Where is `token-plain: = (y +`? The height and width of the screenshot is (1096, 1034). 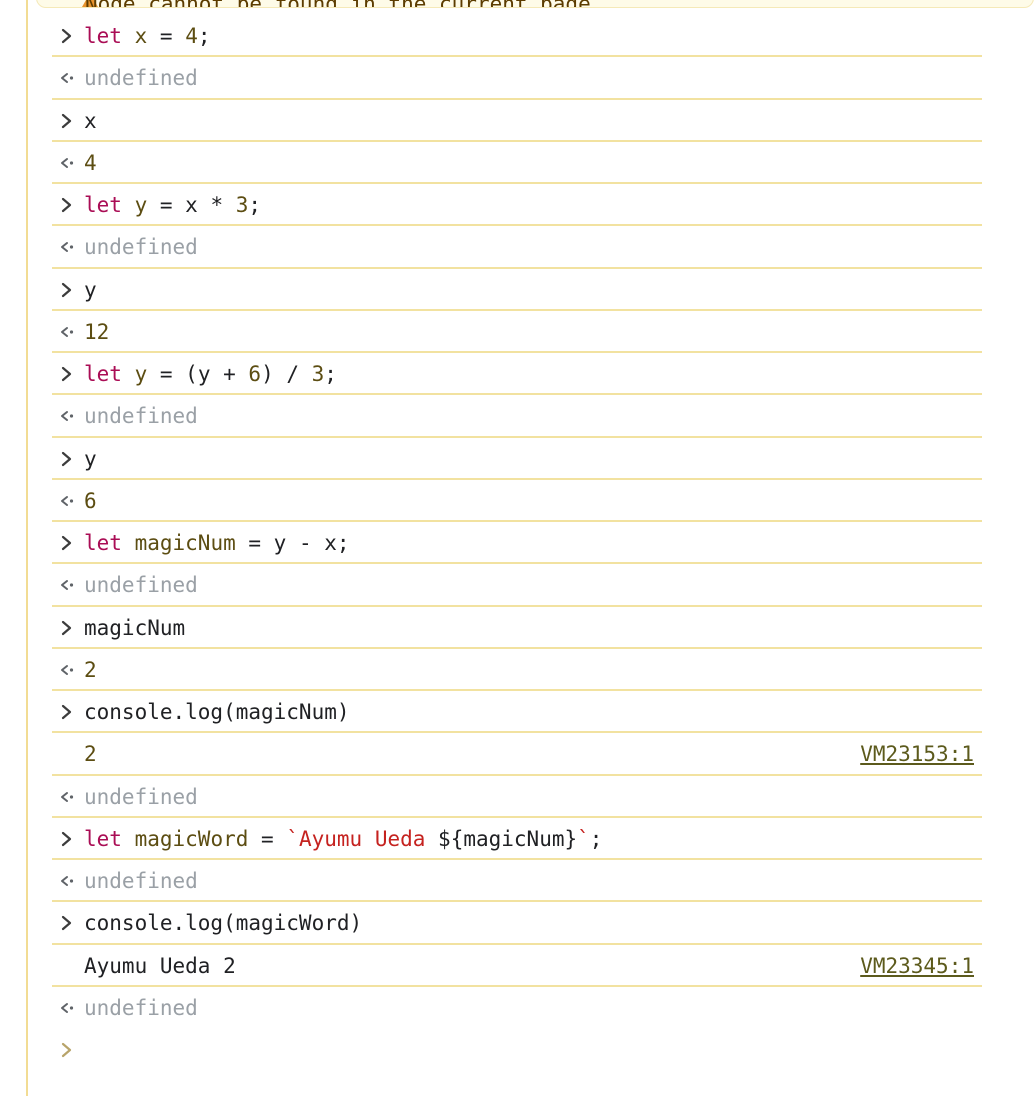 token-plain: = (y + is located at coordinates (198, 374).